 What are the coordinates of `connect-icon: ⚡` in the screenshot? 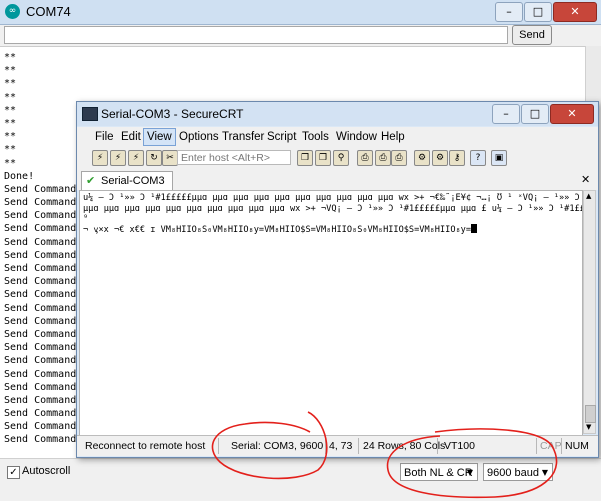 It's located at (100, 158).